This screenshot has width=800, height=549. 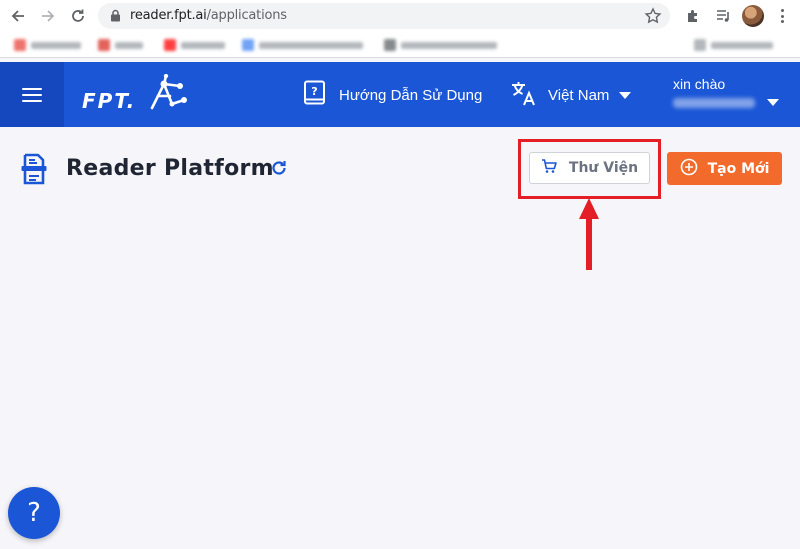 I want to click on document-icon, so click(x=34, y=171).